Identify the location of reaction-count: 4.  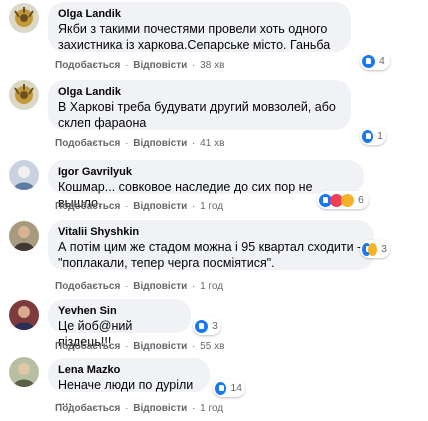
(382, 61).